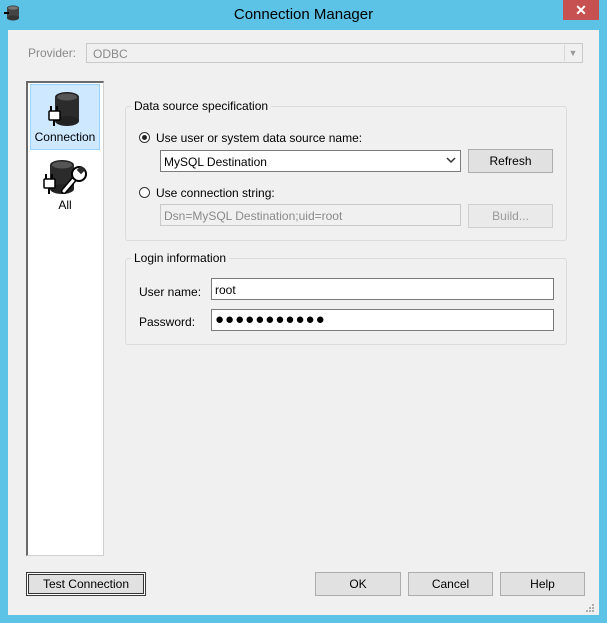 This screenshot has width=607, height=623. What do you see at coordinates (358, 584) in the screenshot?
I see `ok-button: OK` at bounding box center [358, 584].